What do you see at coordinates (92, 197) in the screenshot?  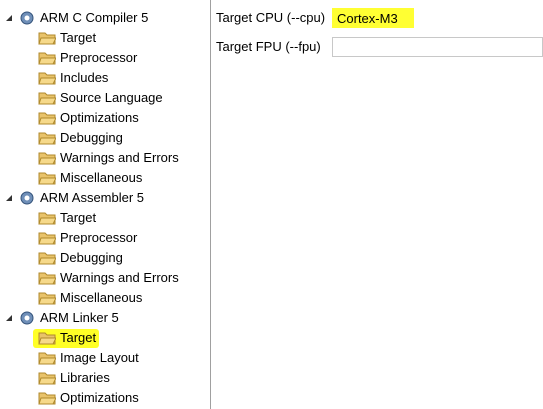 I see `tree-tool-label: ARM Assembler 5` at bounding box center [92, 197].